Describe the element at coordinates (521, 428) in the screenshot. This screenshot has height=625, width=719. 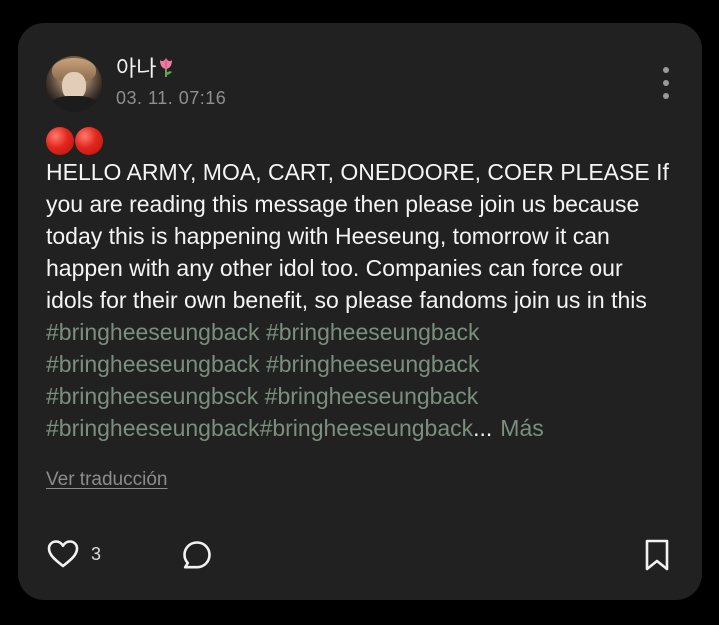
I see `show-more-link: Más` at that location.